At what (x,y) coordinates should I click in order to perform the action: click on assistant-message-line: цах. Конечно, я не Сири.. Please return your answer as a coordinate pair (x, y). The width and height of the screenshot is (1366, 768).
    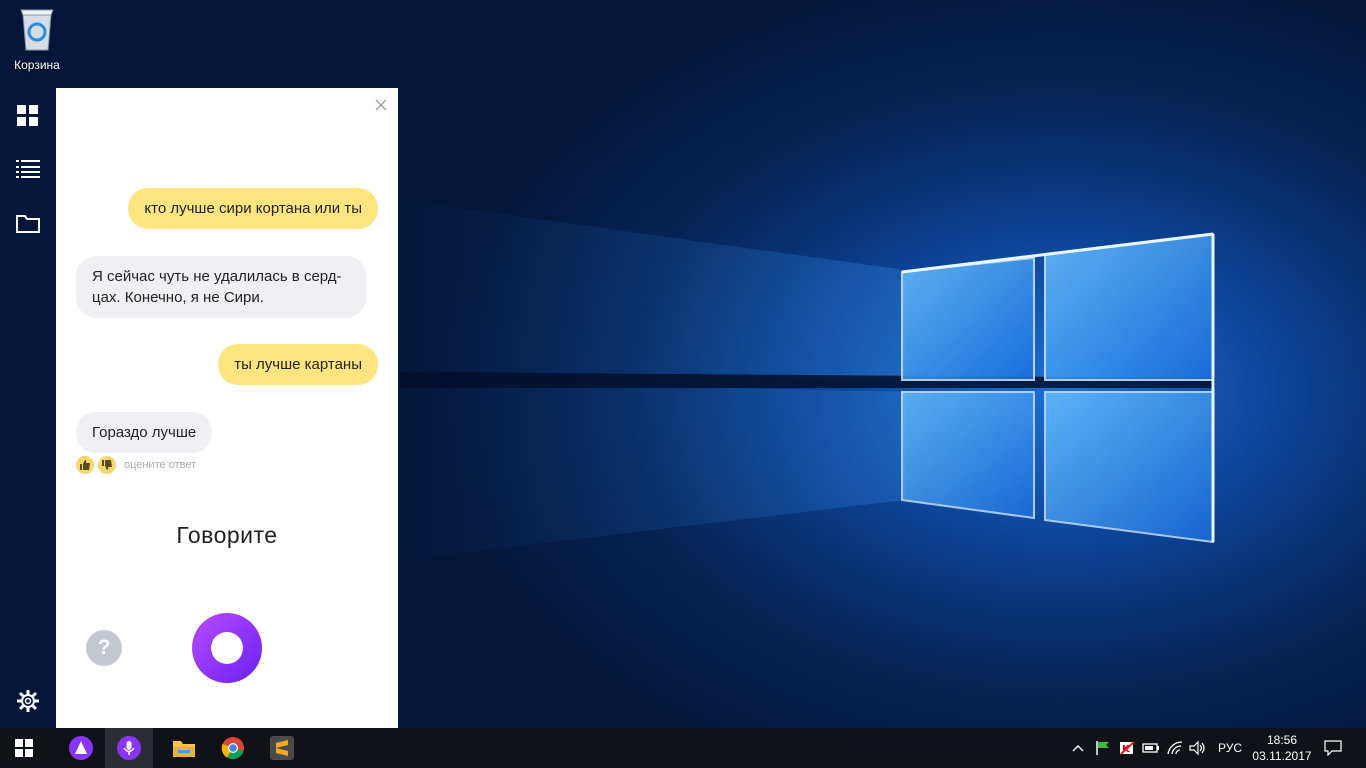
    Looking at the image, I should click on (178, 297).